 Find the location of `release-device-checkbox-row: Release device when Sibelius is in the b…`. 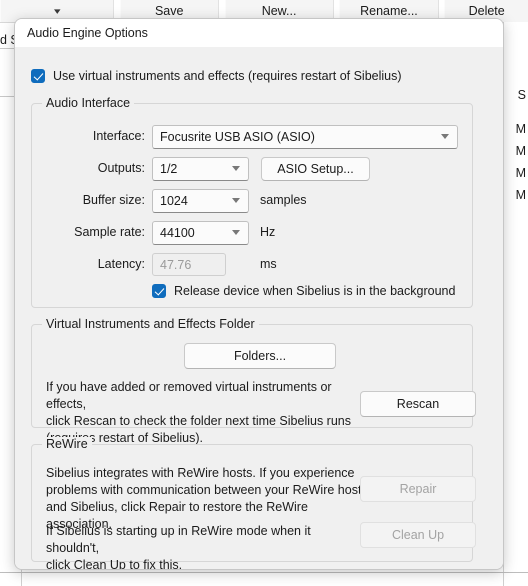

release-device-checkbox-row: Release device when Sibelius is in the b… is located at coordinates (303, 291).